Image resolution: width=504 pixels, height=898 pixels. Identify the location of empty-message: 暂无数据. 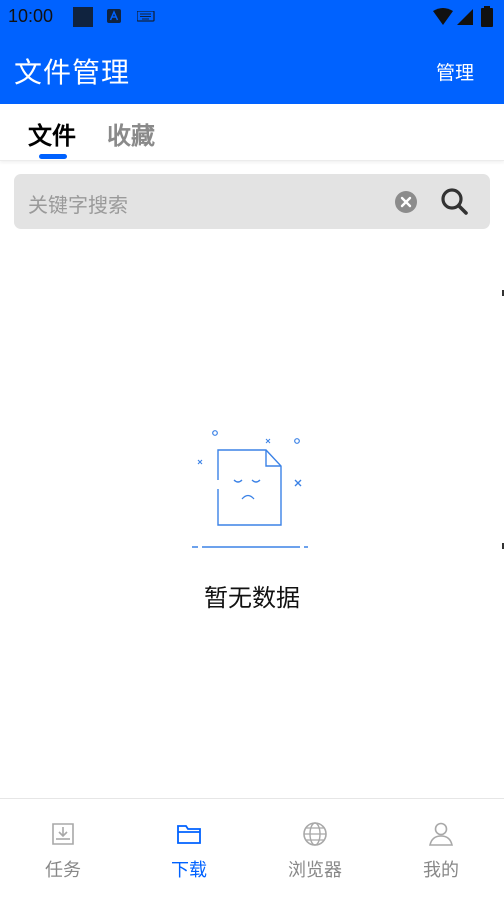
(252, 598).